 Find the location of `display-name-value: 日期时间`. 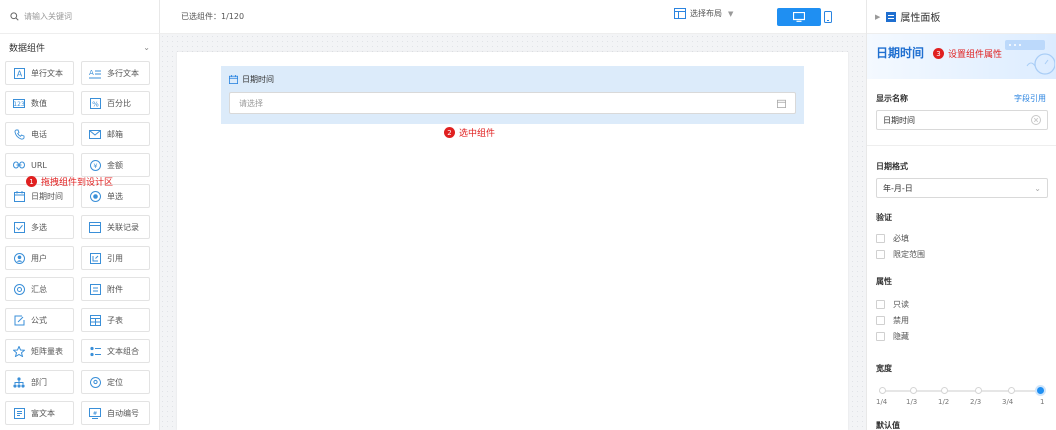

display-name-value: 日期时间 is located at coordinates (899, 120).